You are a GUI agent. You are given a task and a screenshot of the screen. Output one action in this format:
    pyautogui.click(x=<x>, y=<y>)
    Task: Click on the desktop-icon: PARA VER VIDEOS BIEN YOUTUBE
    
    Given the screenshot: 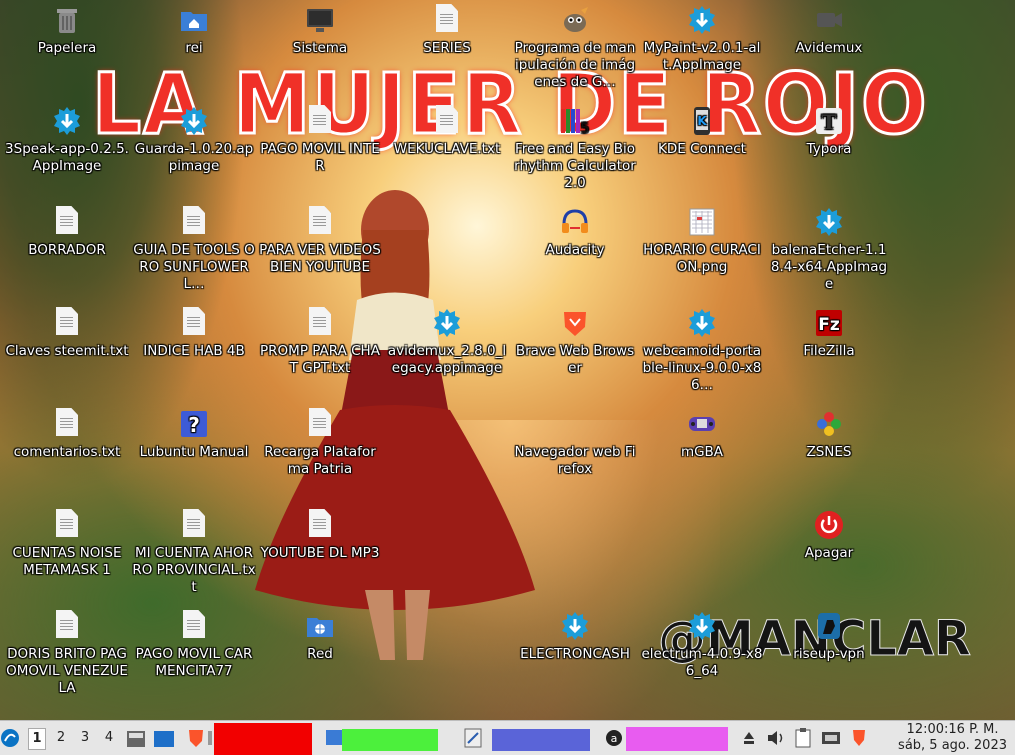 What is the action you would take?
    pyautogui.click(x=320, y=239)
    